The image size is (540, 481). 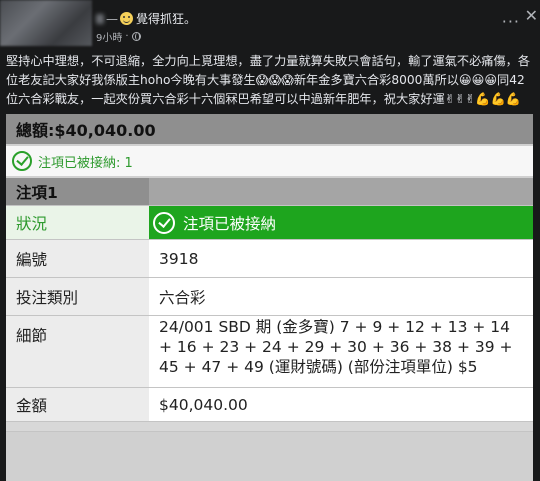 I want to click on type-value: 六合彩, so click(x=341, y=296).